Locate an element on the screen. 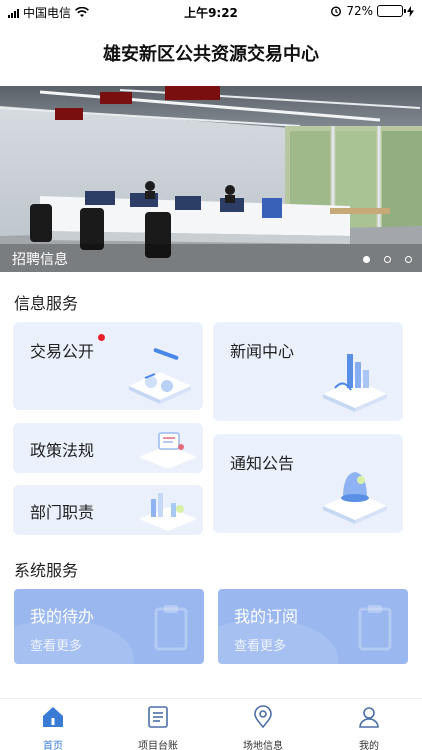 The height and width of the screenshot is (750, 422). battery-percent: 72% is located at coordinates (359, 11).